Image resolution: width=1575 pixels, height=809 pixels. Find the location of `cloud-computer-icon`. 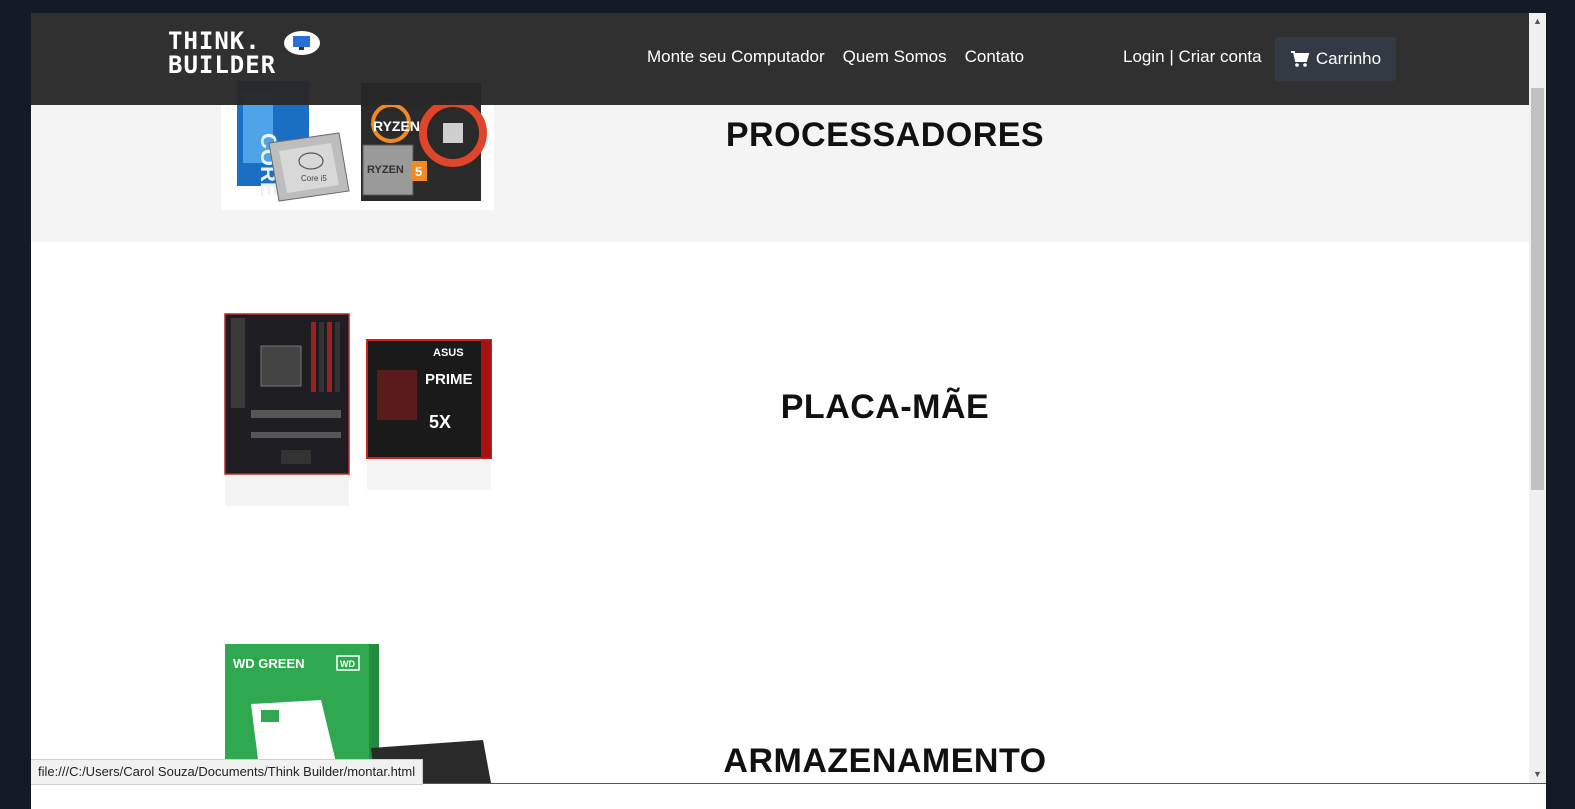

cloud-computer-icon is located at coordinates (302, 43).